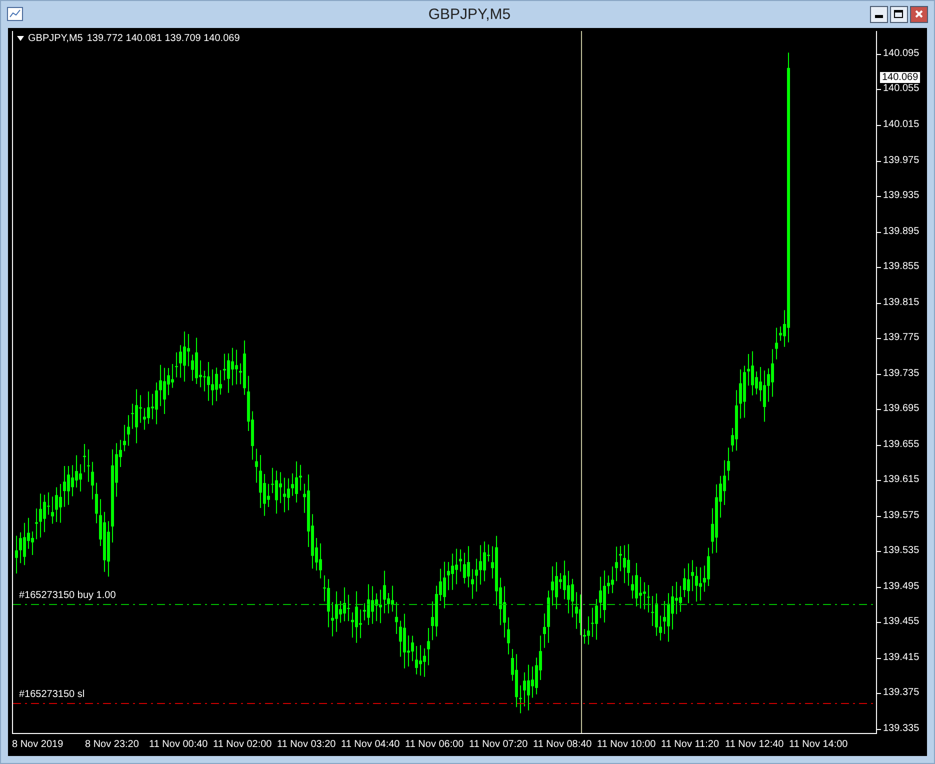  Describe the element at coordinates (67, 595) in the screenshot. I see `order-label: #165273150 buy 1.00` at that location.